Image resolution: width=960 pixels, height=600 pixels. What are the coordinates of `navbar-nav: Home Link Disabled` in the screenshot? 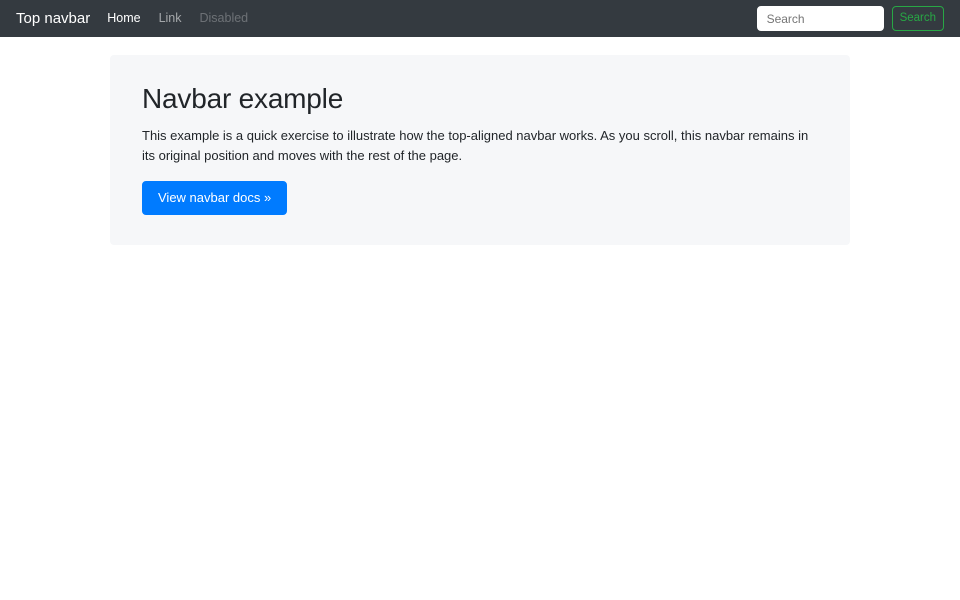 It's located at (177, 18).